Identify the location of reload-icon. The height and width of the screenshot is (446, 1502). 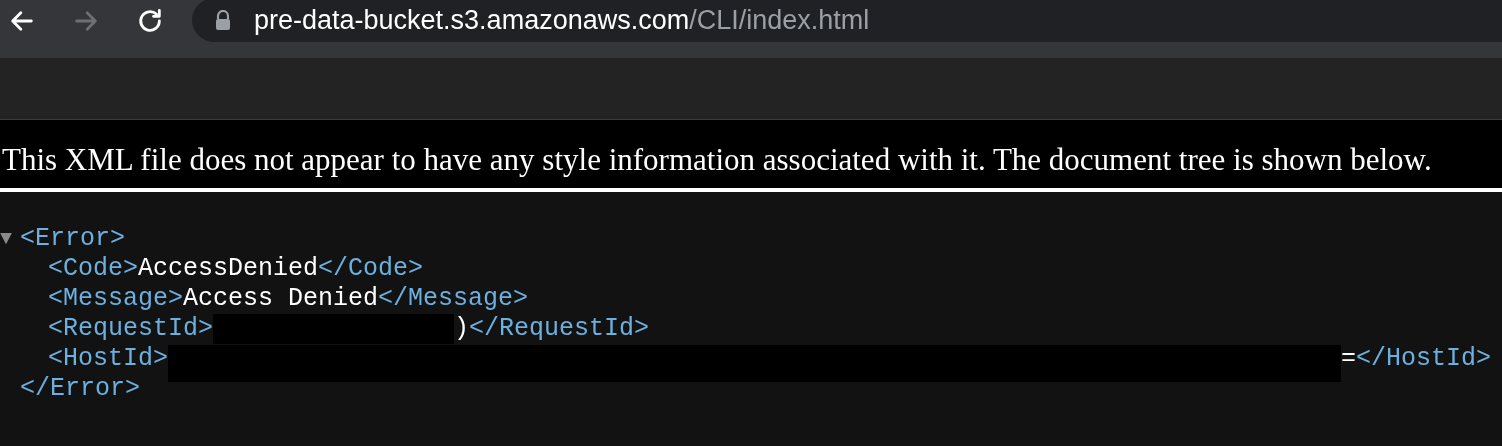
(150, 21).